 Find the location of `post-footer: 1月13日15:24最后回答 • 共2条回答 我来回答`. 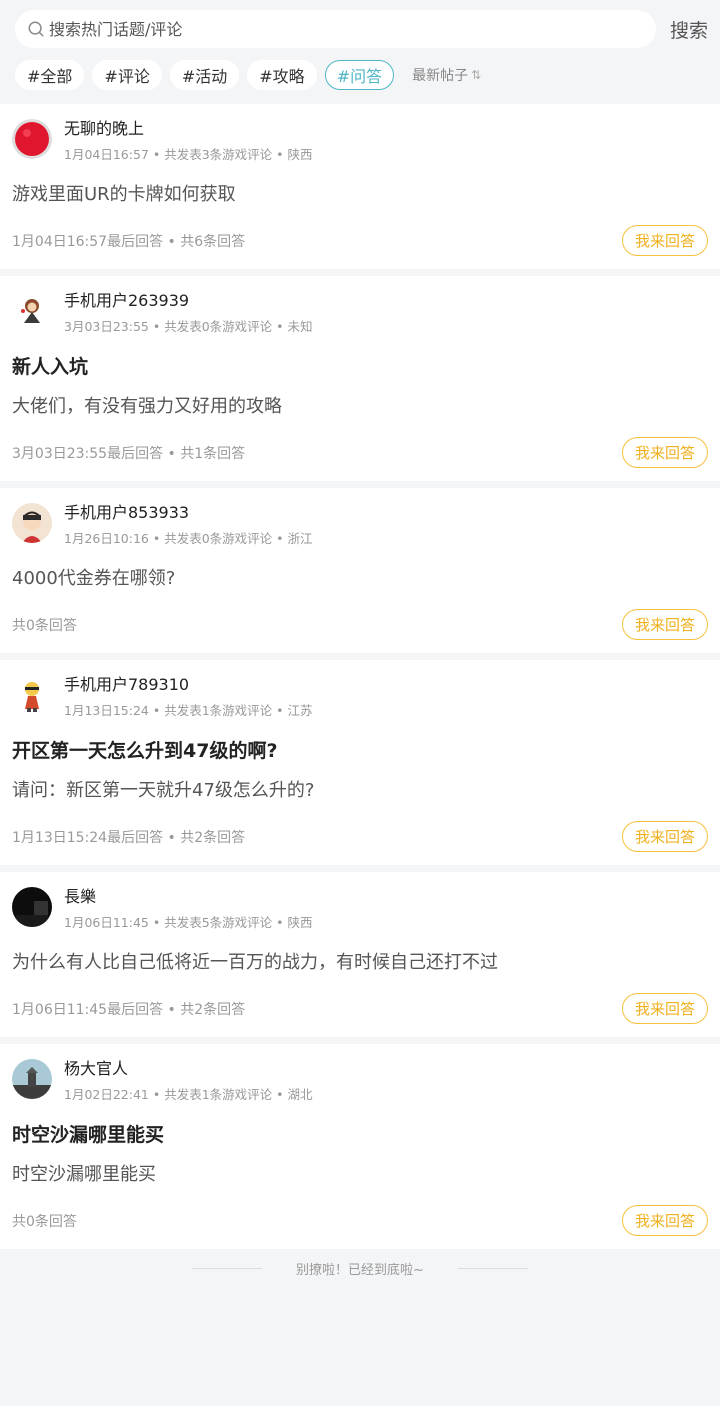

post-footer: 1月13日15:24最后回答 • 共2条回答 我来回答 is located at coordinates (360, 836).